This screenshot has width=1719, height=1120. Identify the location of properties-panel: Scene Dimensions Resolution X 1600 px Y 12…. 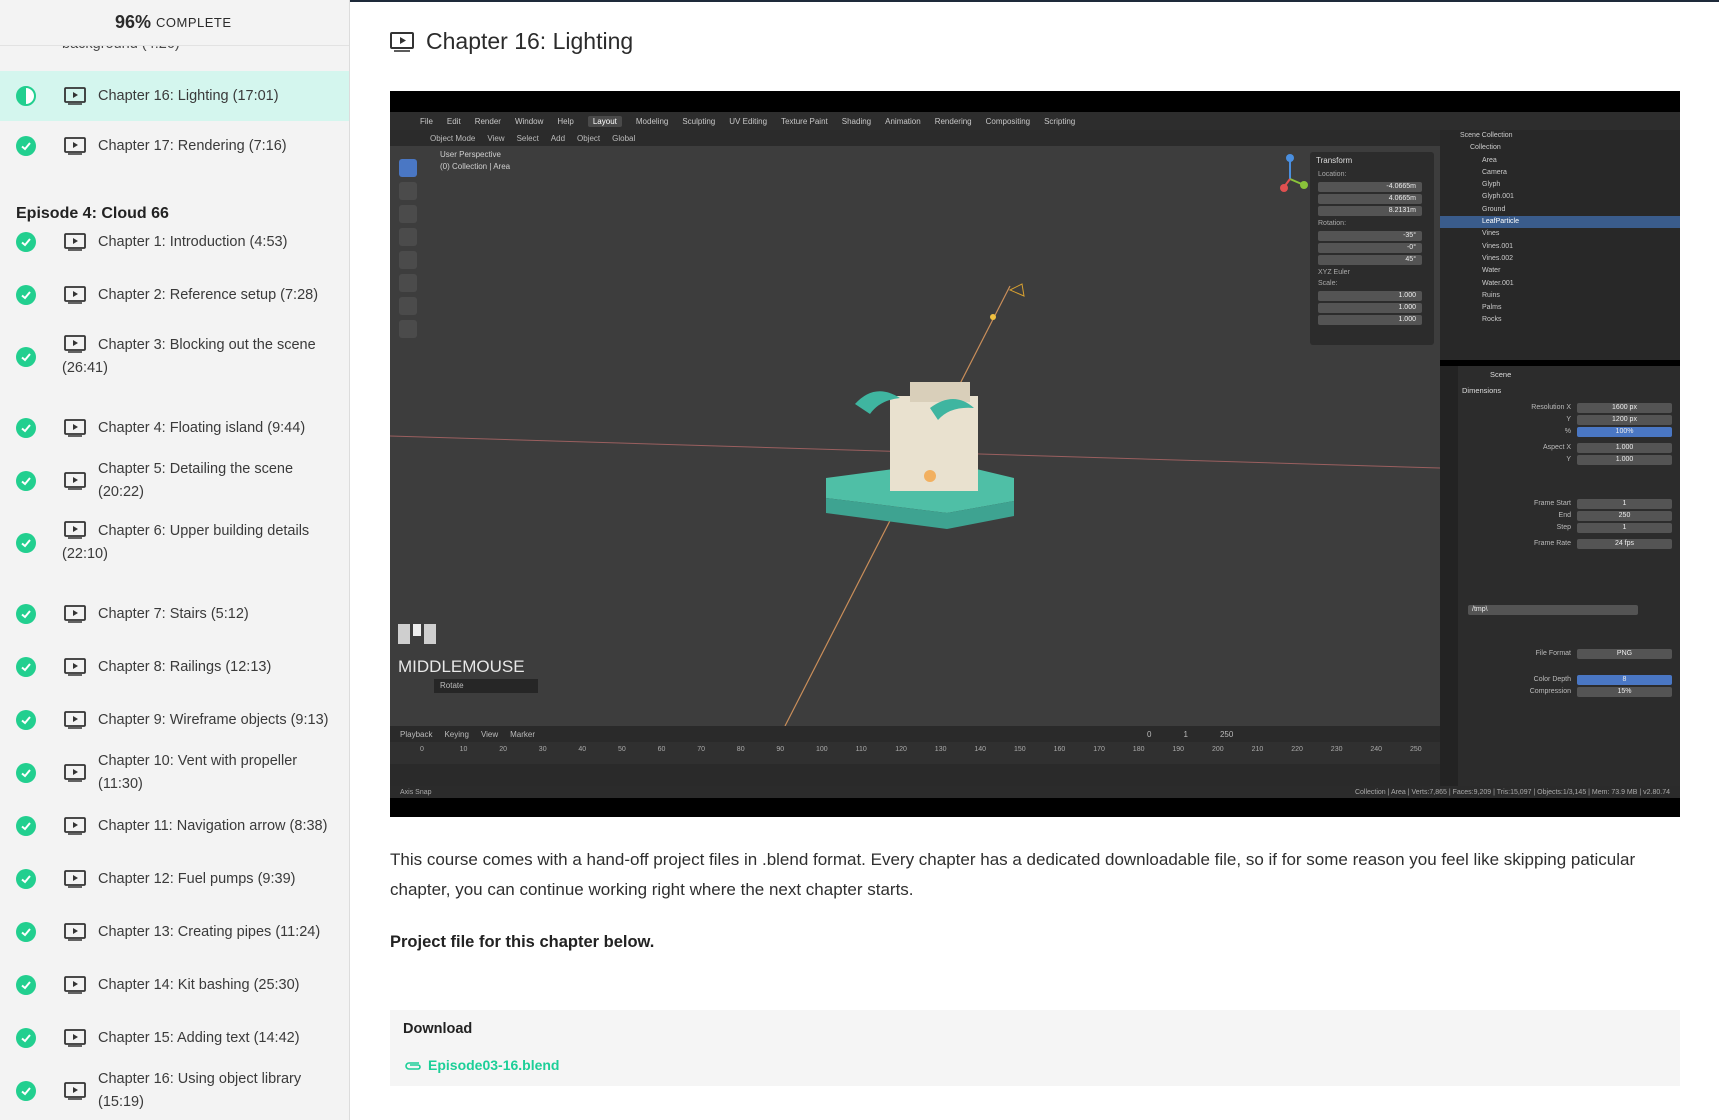
(1560, 576).